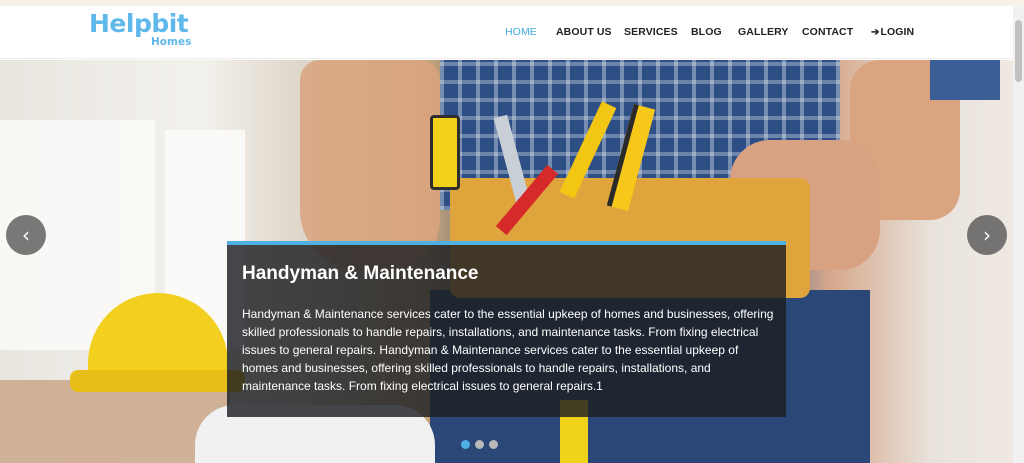 Image resolution: width=1024 pixels, height=463 pixels. Describe the element at coordinates (827, 32) in the screenshot. I see `nav-contact: CONTACT` at that location.